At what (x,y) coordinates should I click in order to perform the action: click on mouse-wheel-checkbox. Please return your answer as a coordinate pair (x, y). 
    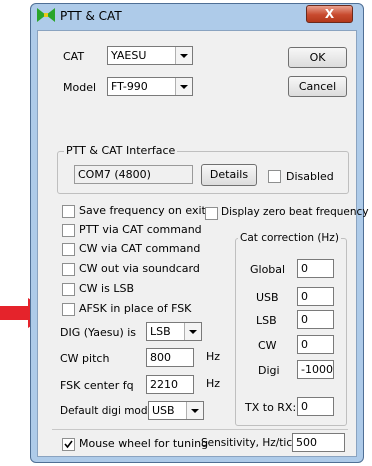
    Looking at the image, I should click on (68, 444).